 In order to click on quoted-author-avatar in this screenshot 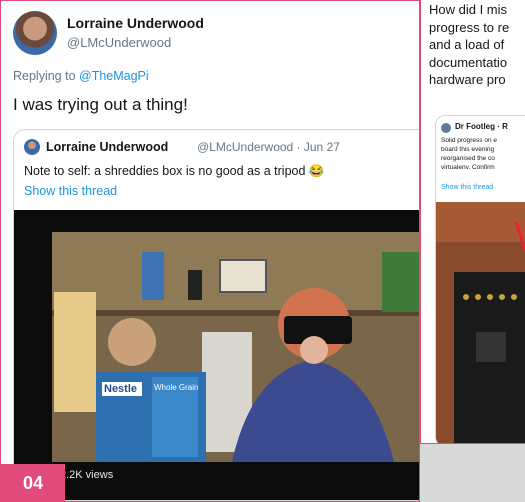, I will do `click(32, 147)`.